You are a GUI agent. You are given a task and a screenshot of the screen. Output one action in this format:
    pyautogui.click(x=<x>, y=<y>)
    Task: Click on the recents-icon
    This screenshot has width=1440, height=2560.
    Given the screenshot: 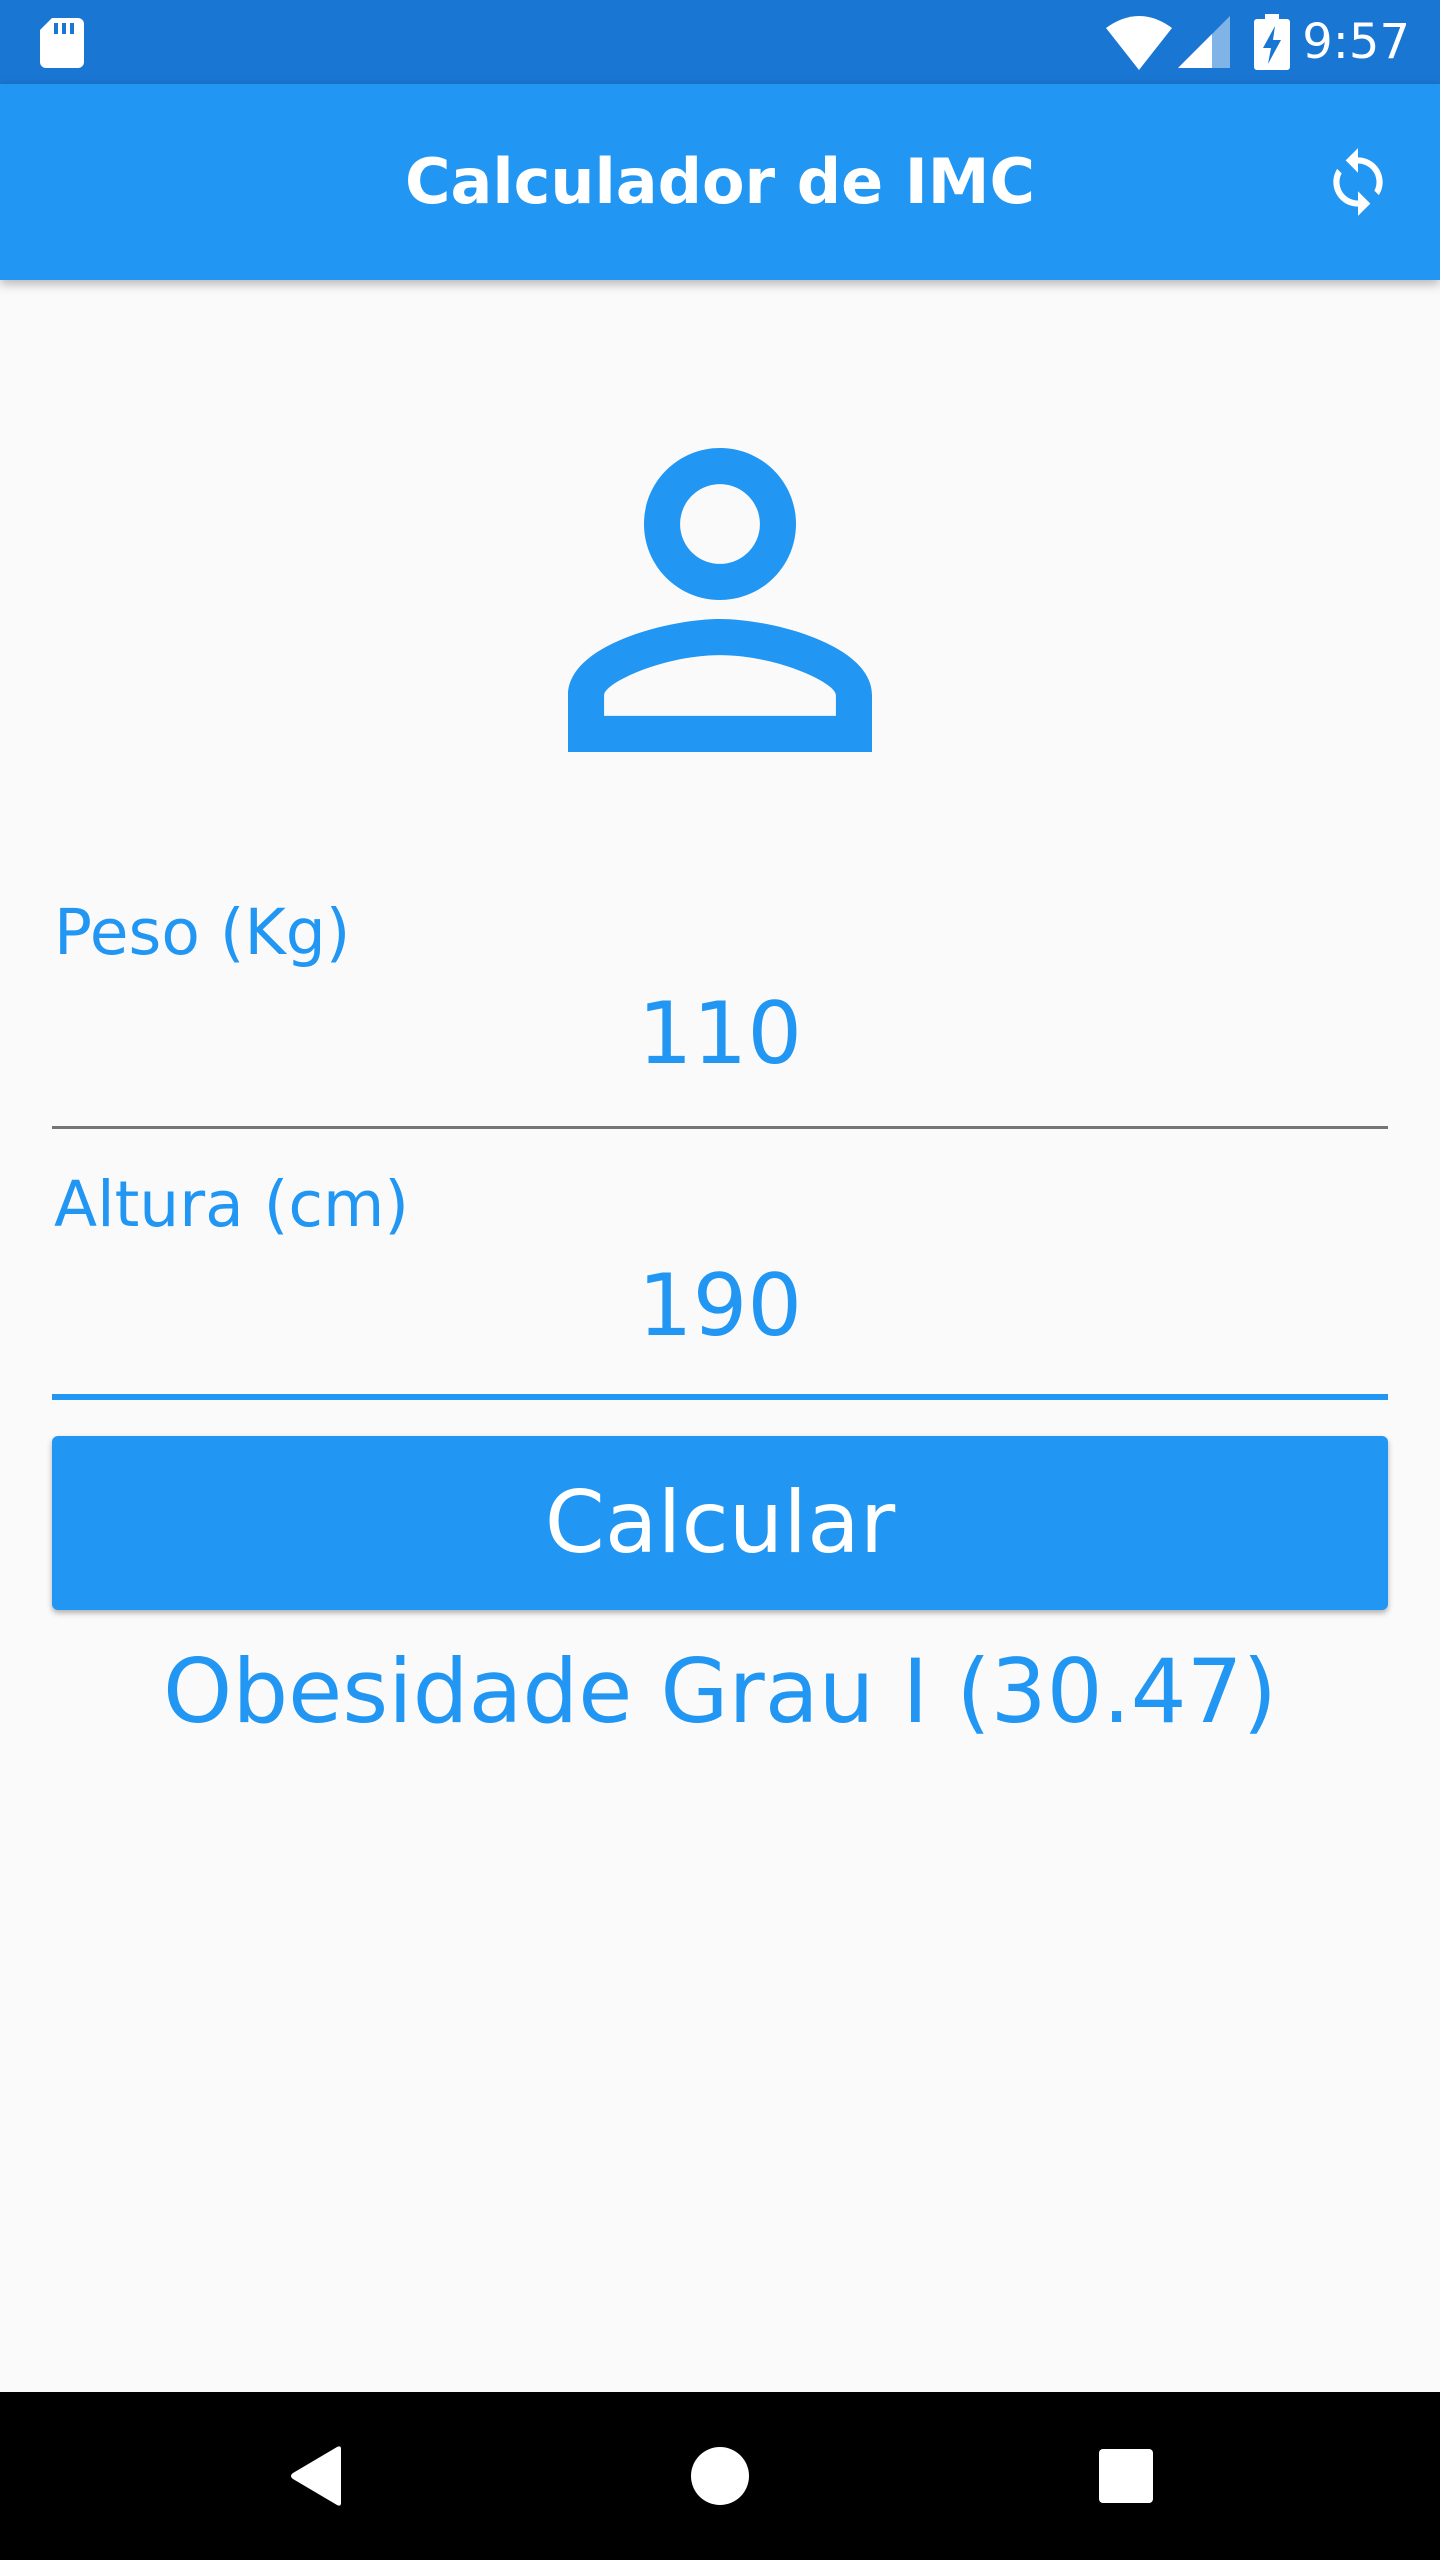 What is the action you would take?
    pyautogui.click(x=1126, y=2476)
    